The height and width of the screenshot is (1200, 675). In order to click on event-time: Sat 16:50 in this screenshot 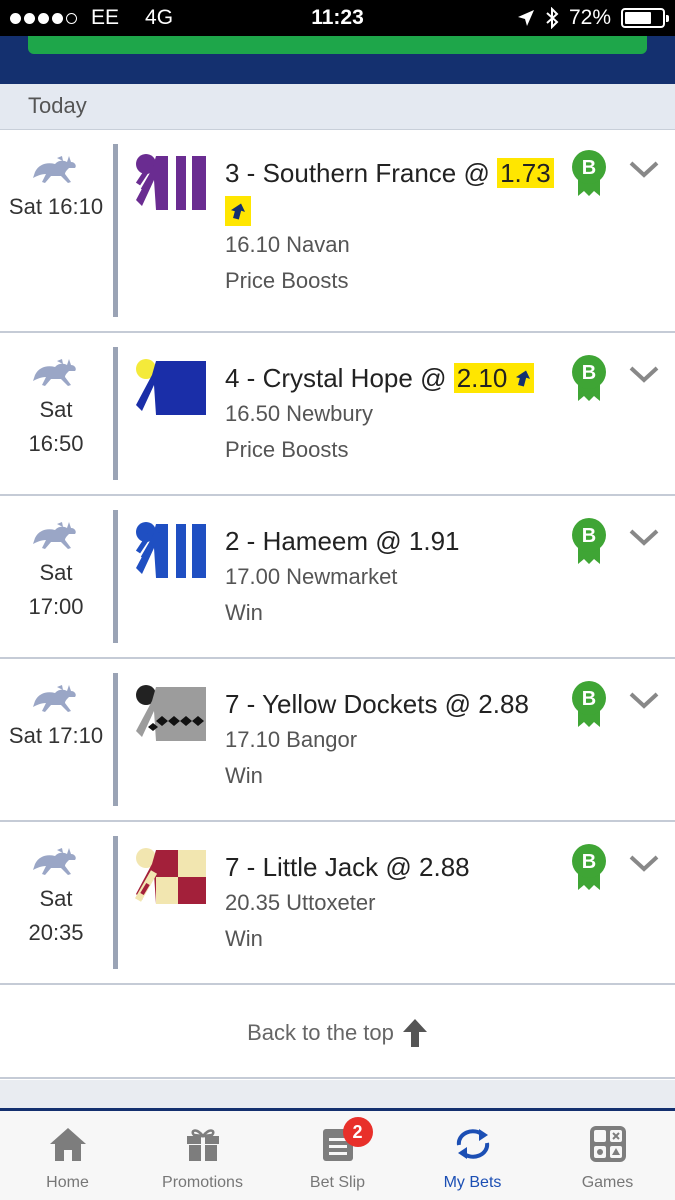, I will do `click(56, 397)`.